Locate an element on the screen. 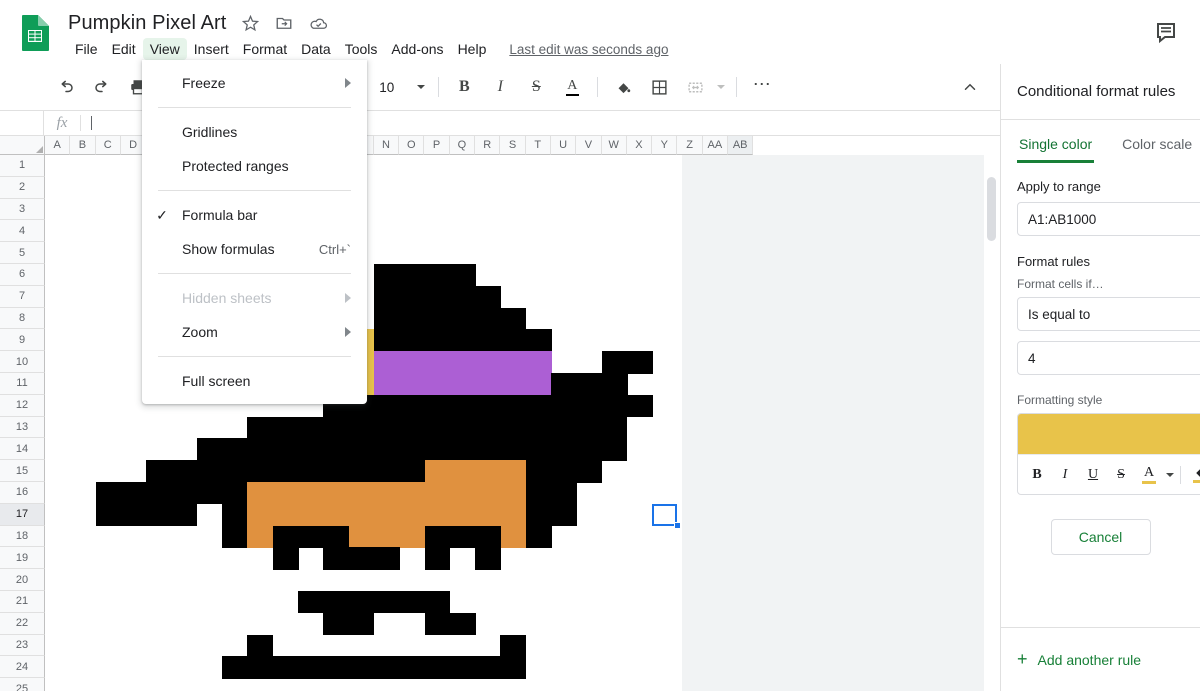  row-header-24: 24 is located at coordinates (22, 667).